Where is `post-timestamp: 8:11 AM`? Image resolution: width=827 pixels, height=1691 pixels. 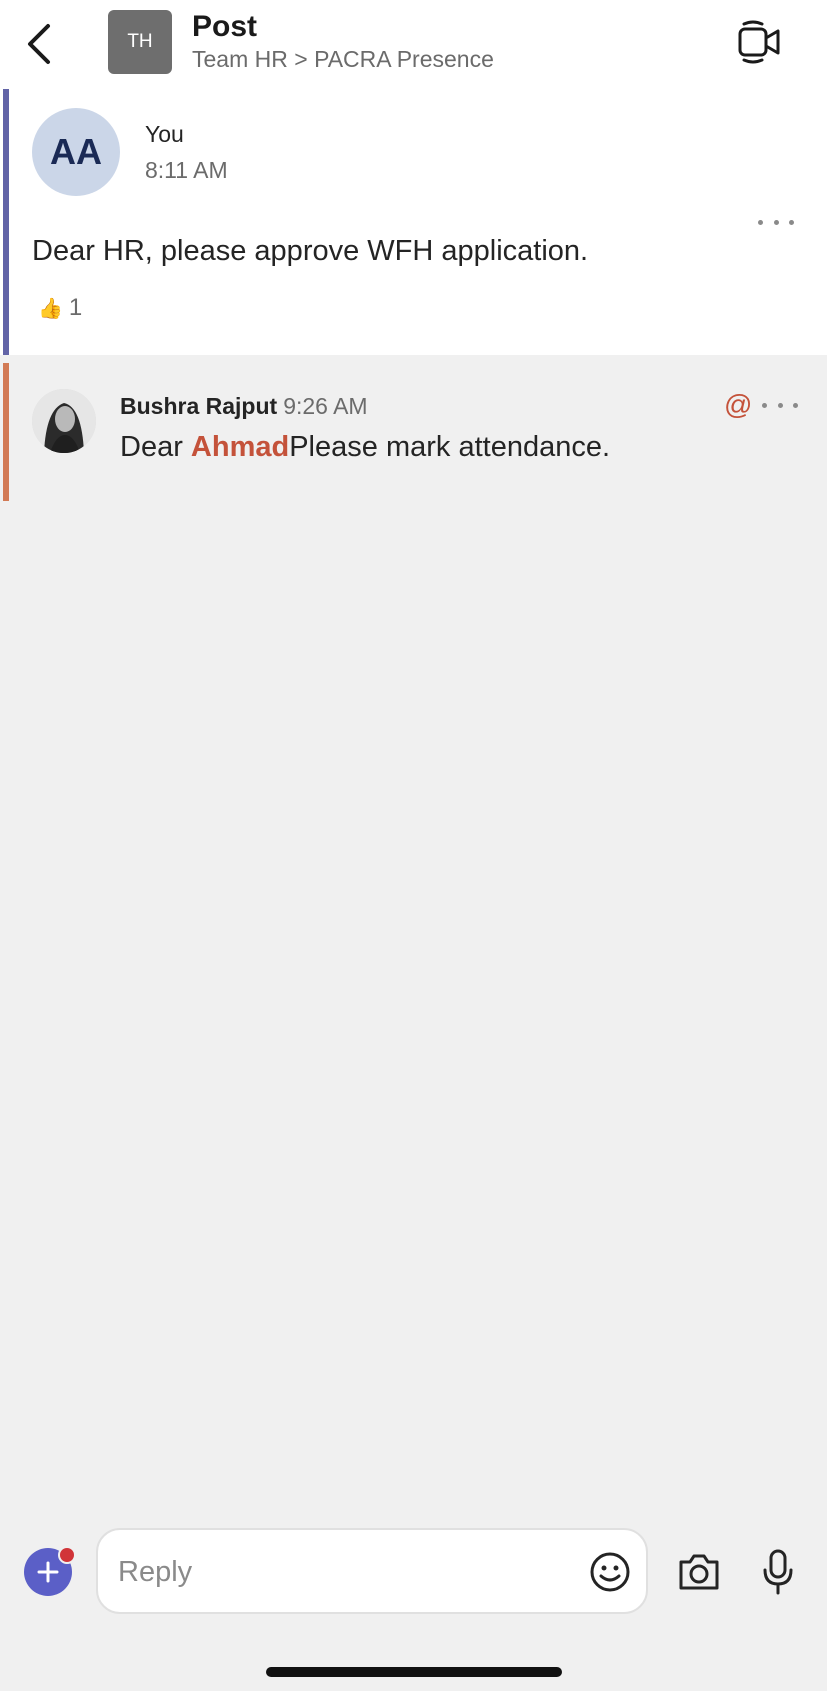
post-timestamp: 8:11 AM is located at coordinates (186, 170).